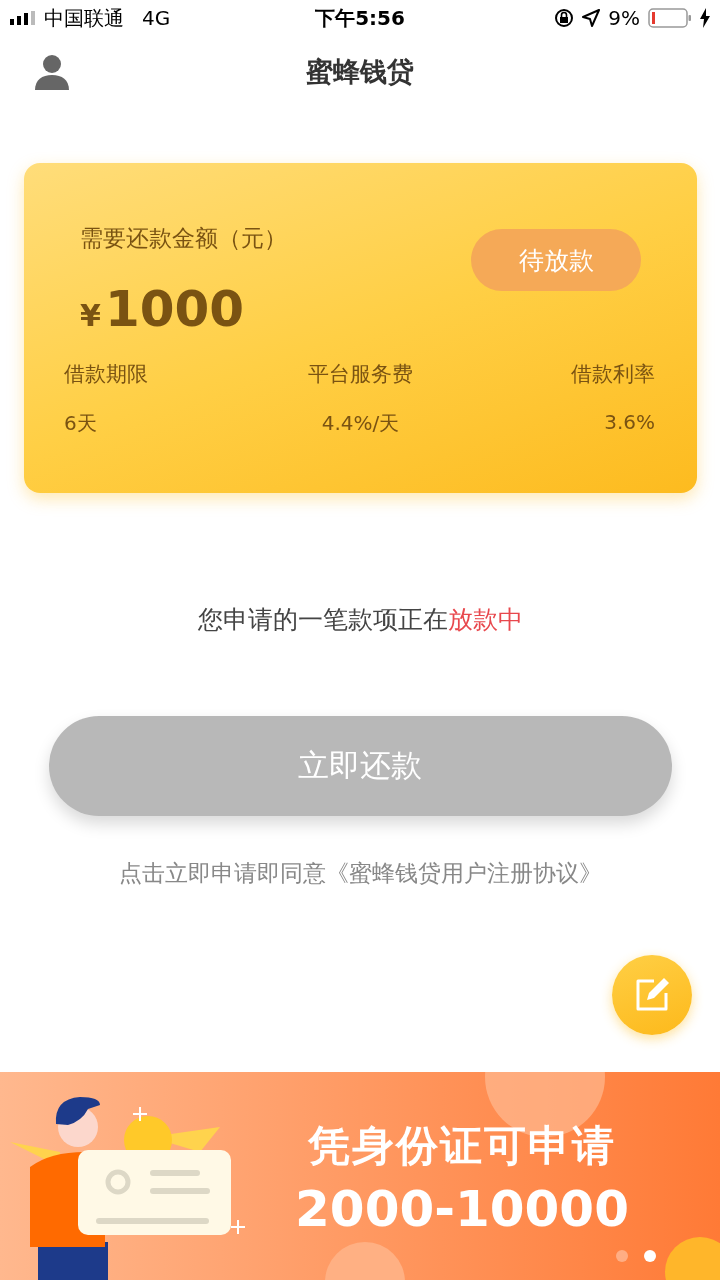  What do you see at coordinates (360, 18) in the screenshot?
I see `status-time: 下午5:56` at bounding box center [360, 18].